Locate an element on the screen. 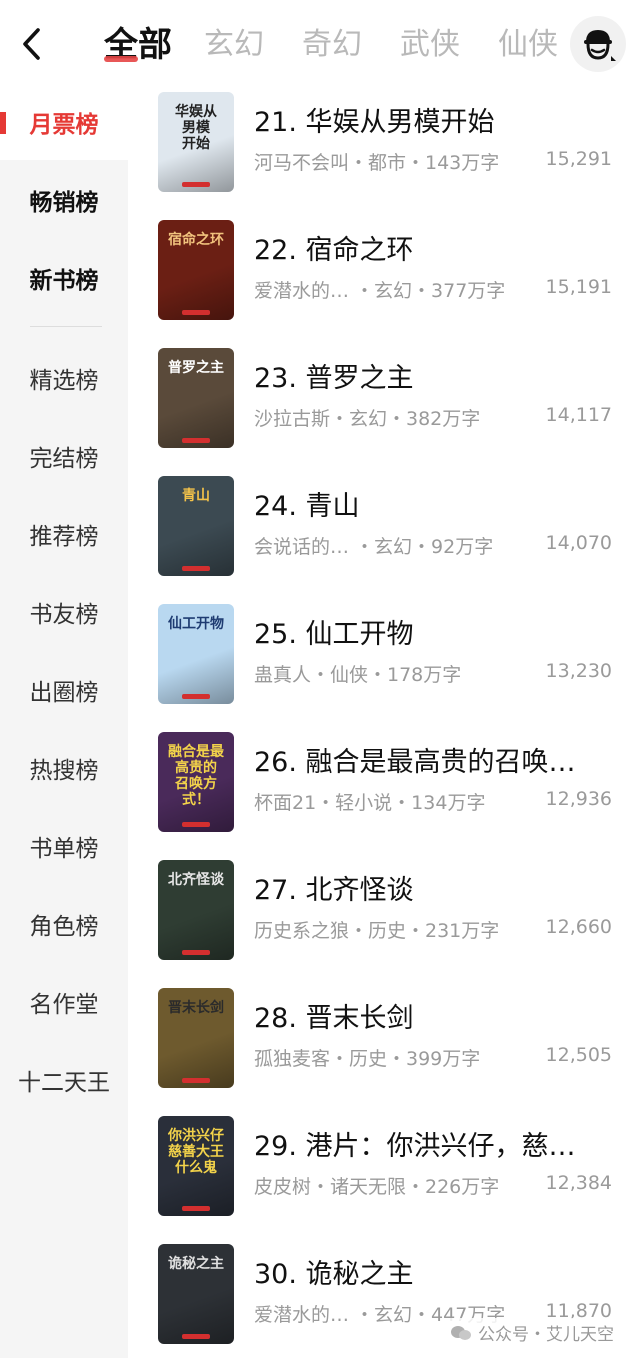  book-title: 24. 青山 is located at coordinates (307, 503).